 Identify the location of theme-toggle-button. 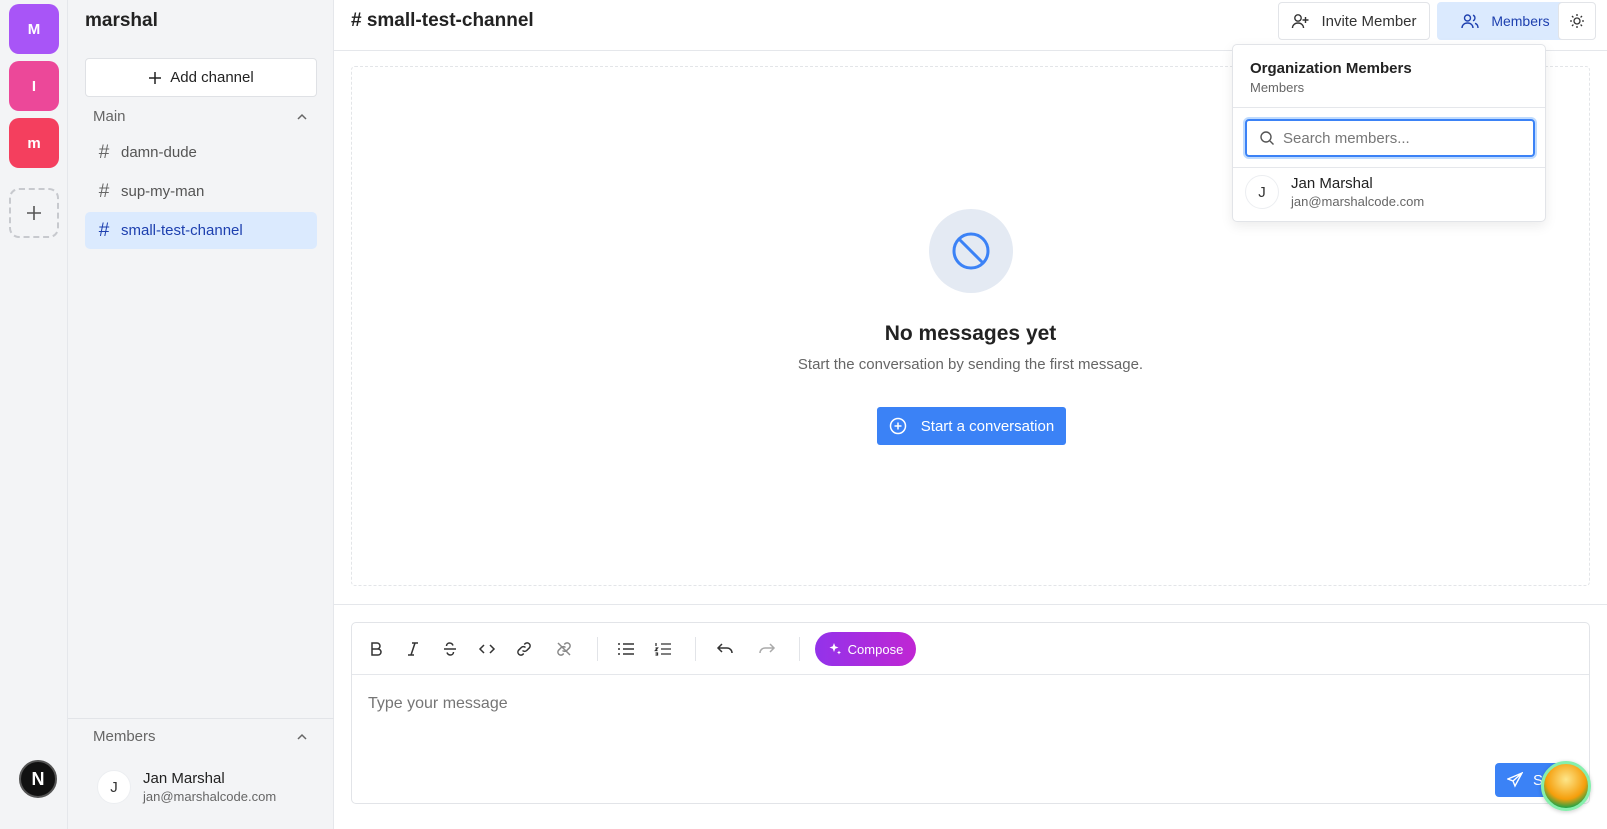
(1577, 21).